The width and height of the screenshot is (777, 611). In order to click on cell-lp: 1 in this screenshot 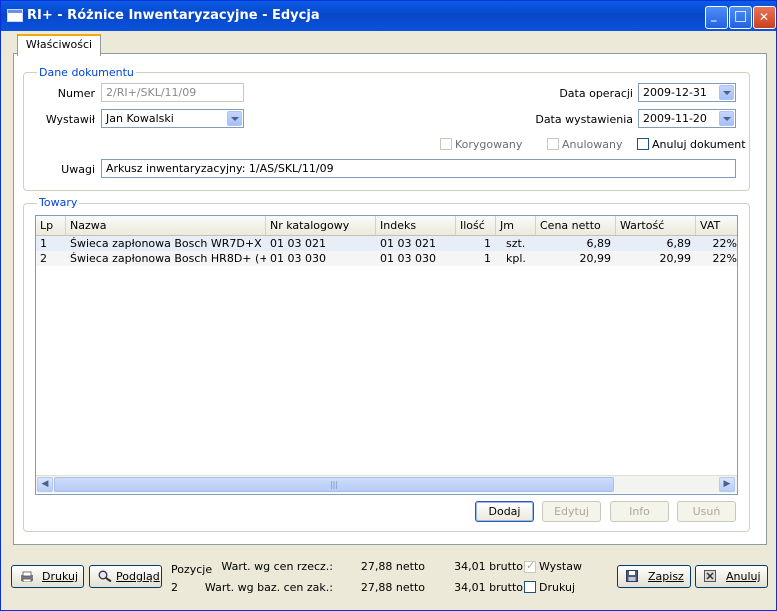, I will do `click(43, 243)`.